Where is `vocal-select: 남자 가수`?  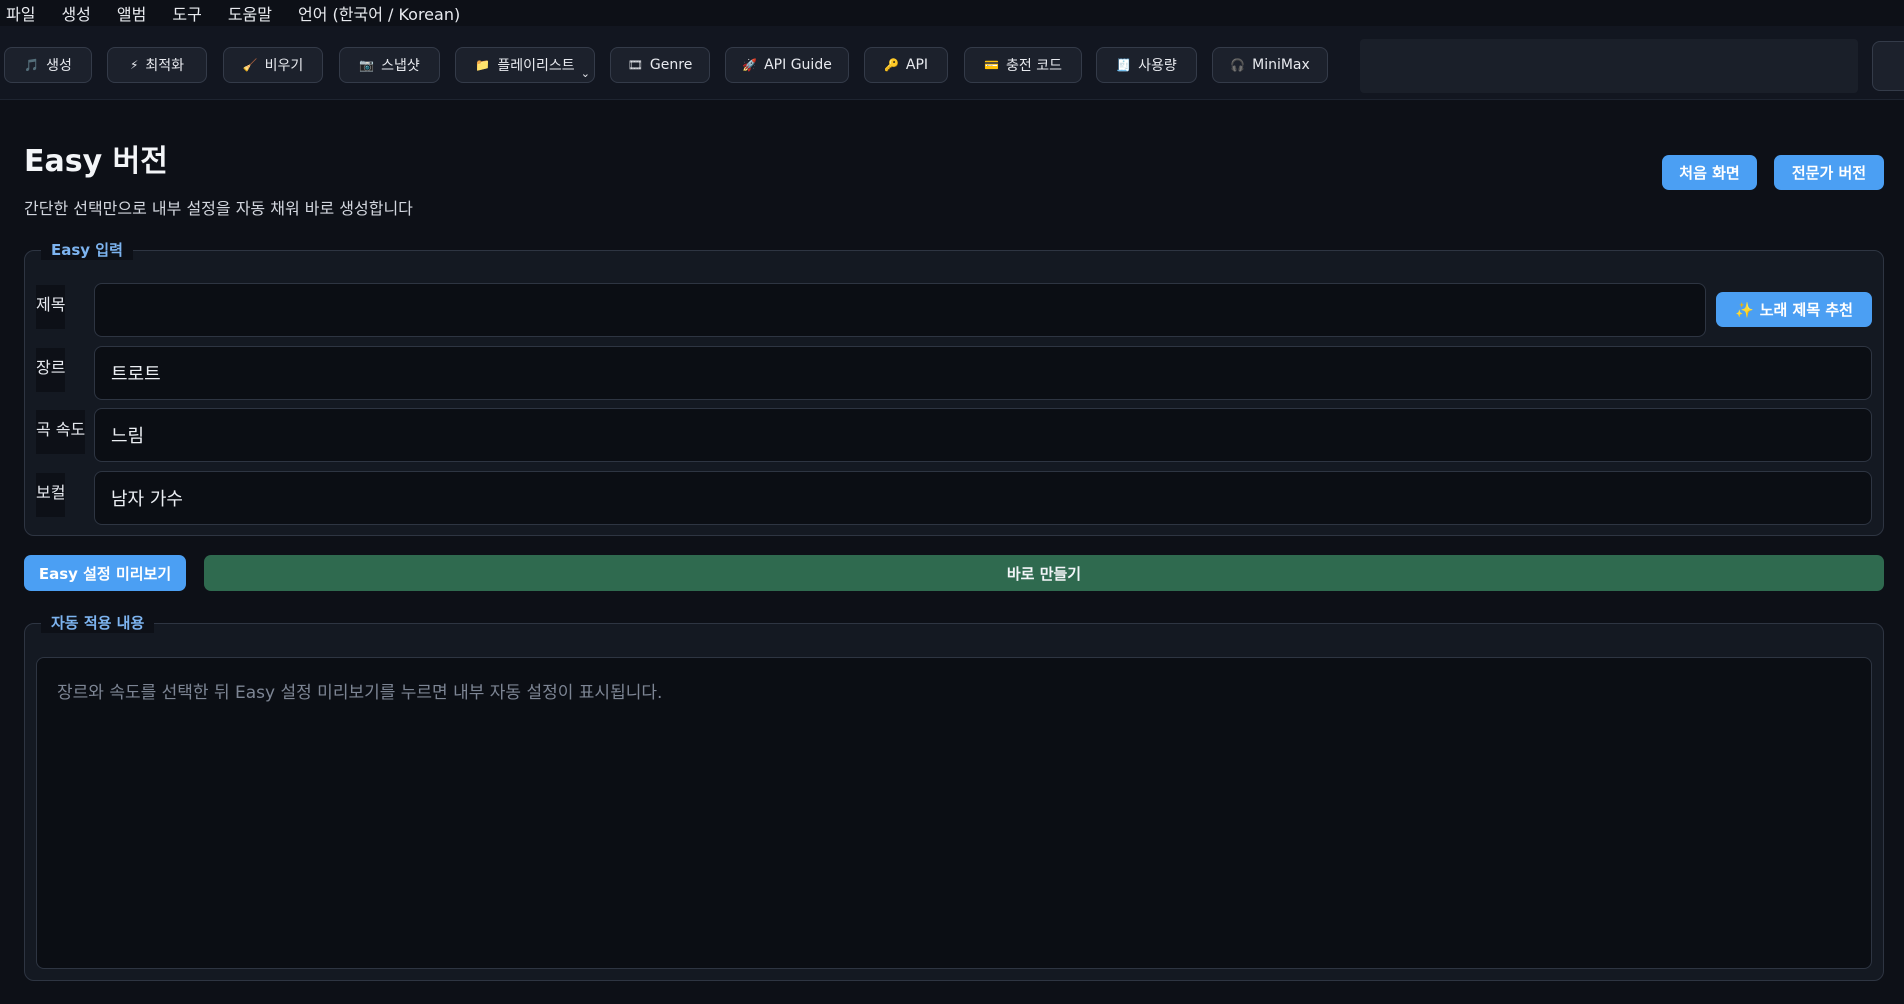 vocal-select: 남자 가수 is located at coordinates (983, 498).